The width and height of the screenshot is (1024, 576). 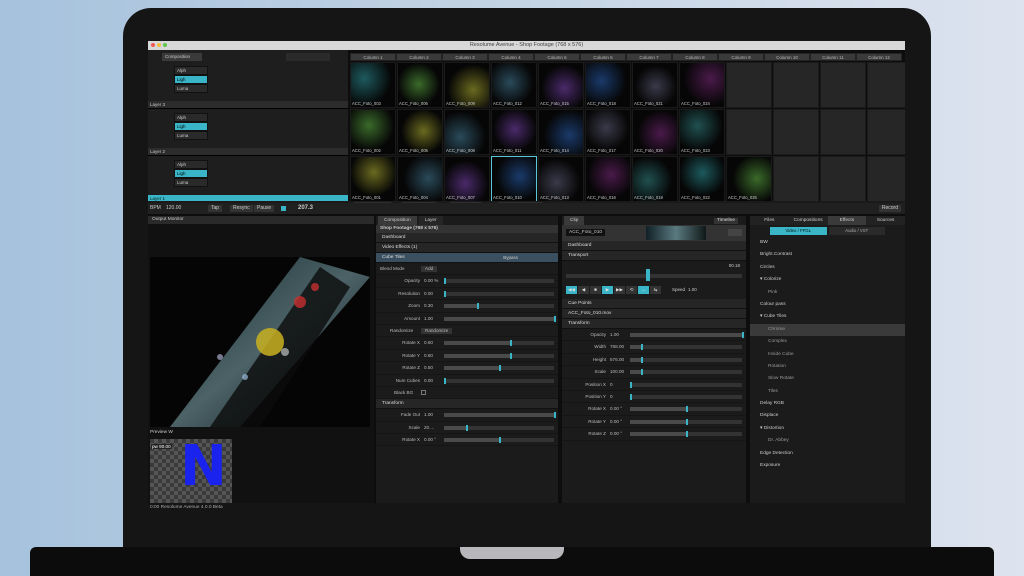 I want to click on param-value: 768.00, so click(x=617, y=347).